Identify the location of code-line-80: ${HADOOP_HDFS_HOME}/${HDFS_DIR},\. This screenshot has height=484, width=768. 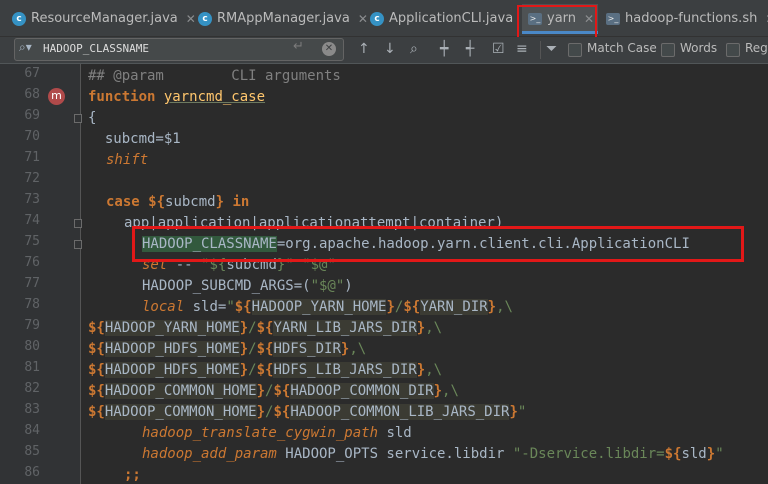
(227, 349).